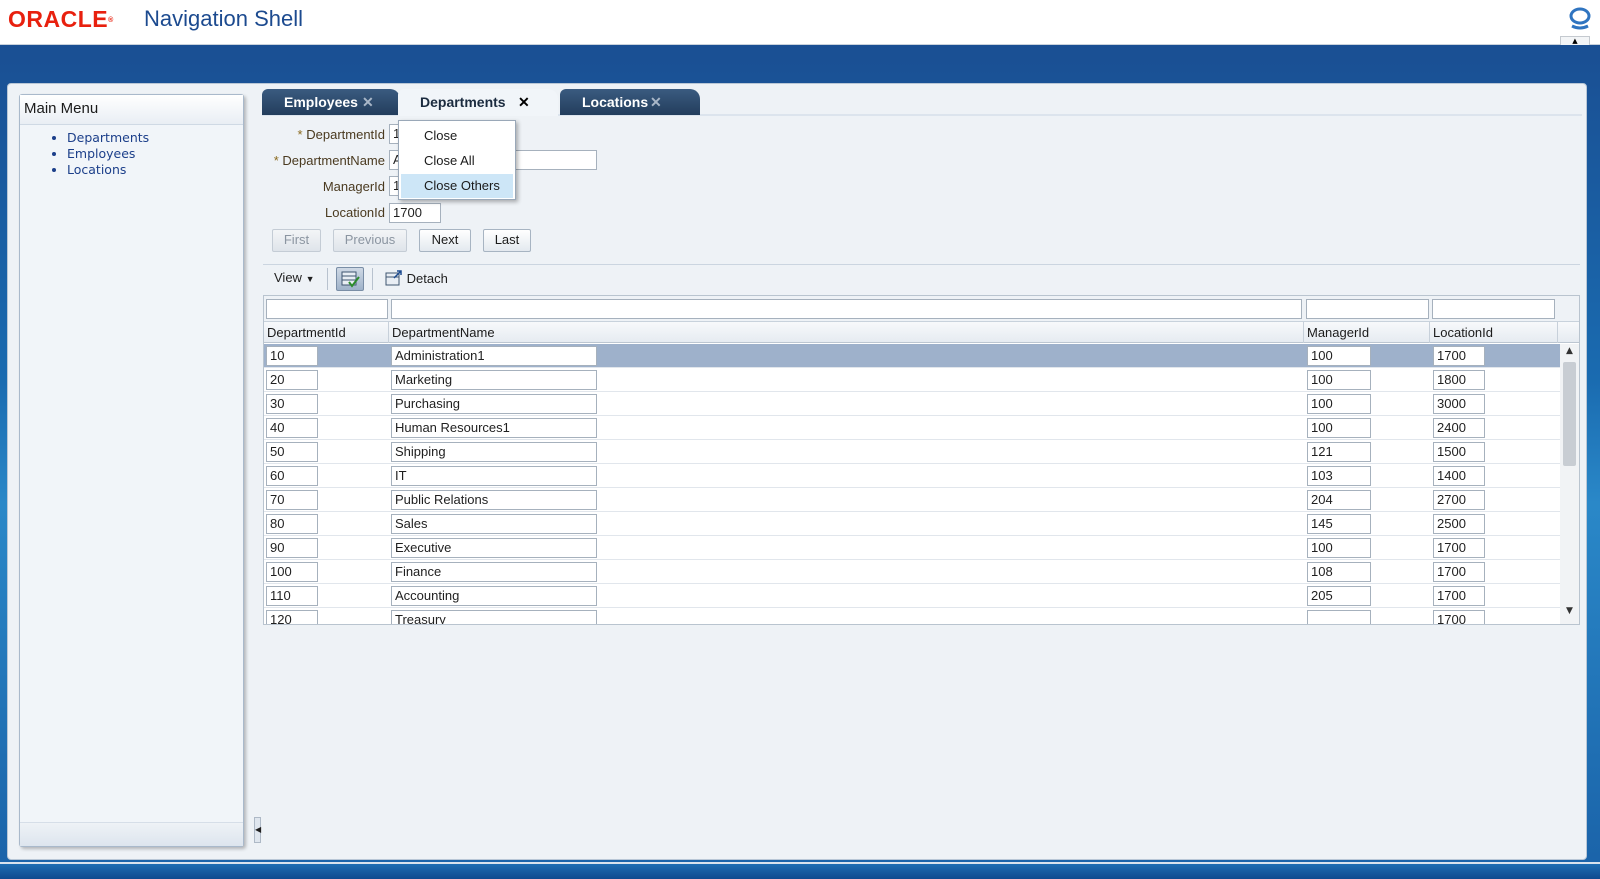 The image size is (1600, 879). I want to click on sidebar-item-departments: Departments, so click(155, 138).